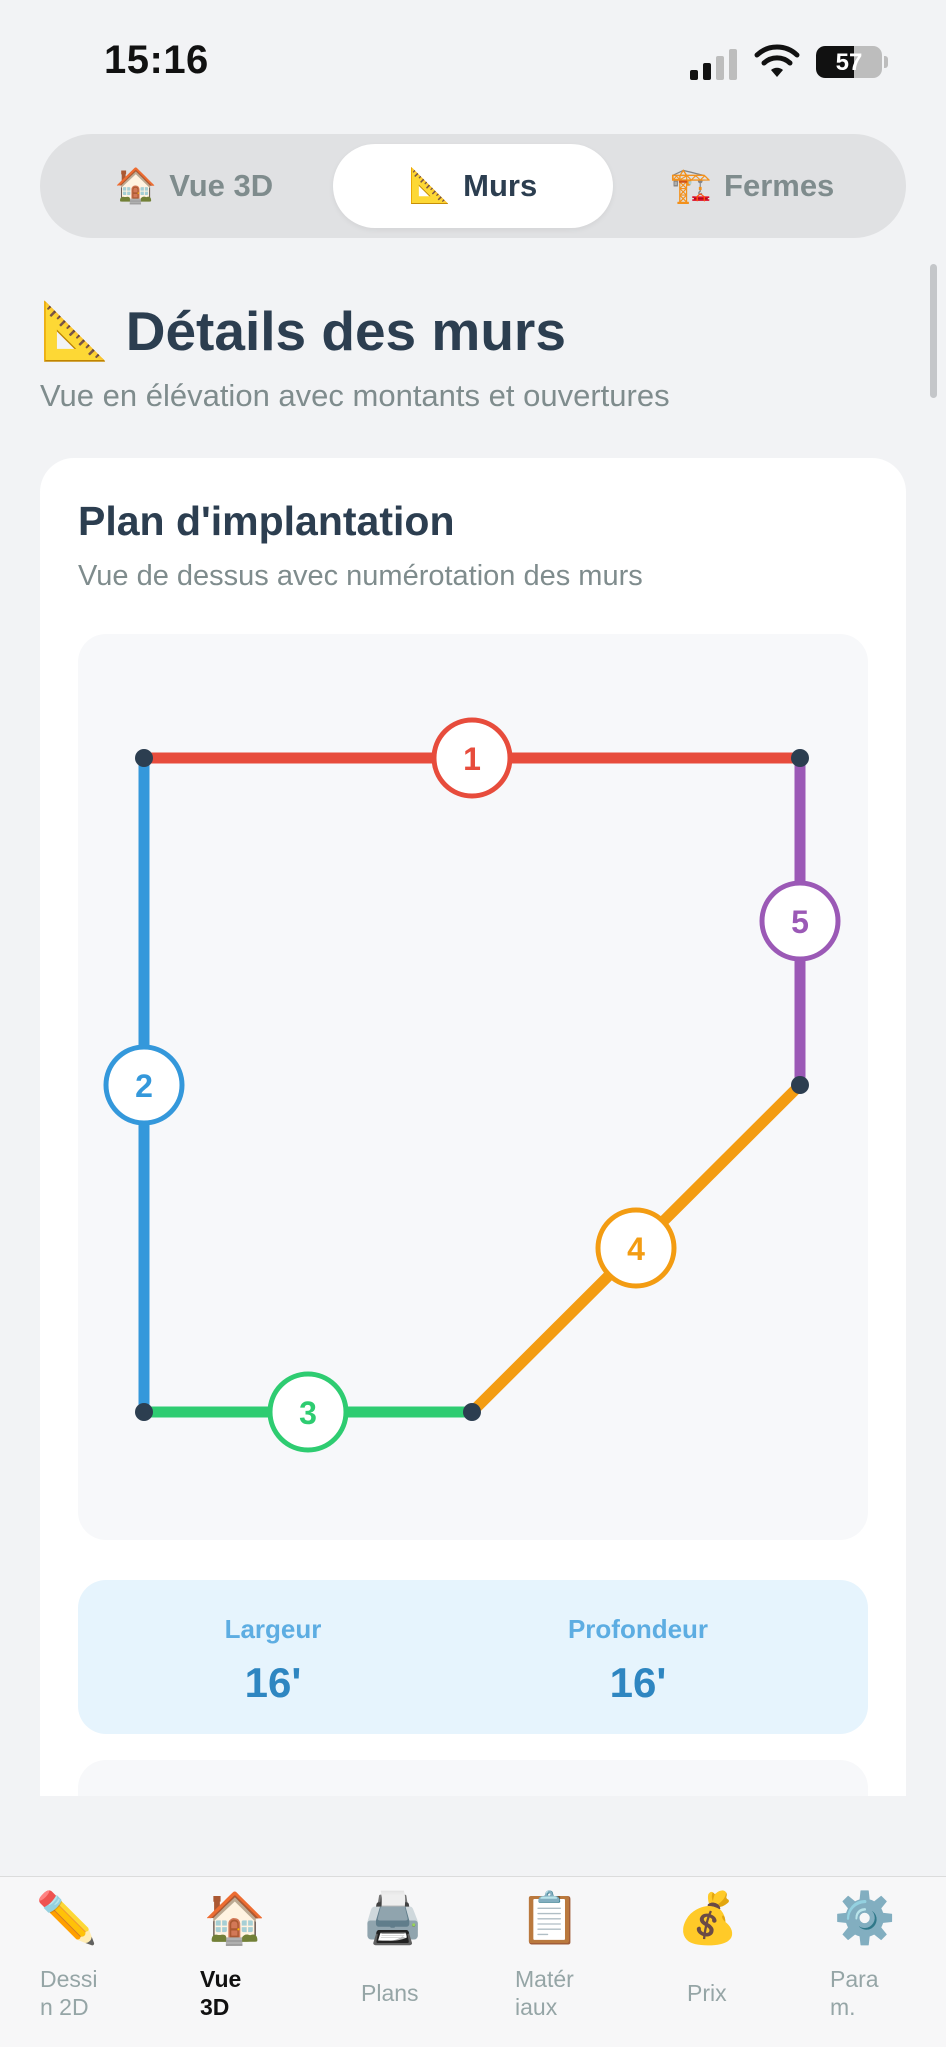 The image size is (946, 2047). Describe the element at coordinates (67, 1918) in the screenshot. I see `pencil-icon: ✏️` at that location.